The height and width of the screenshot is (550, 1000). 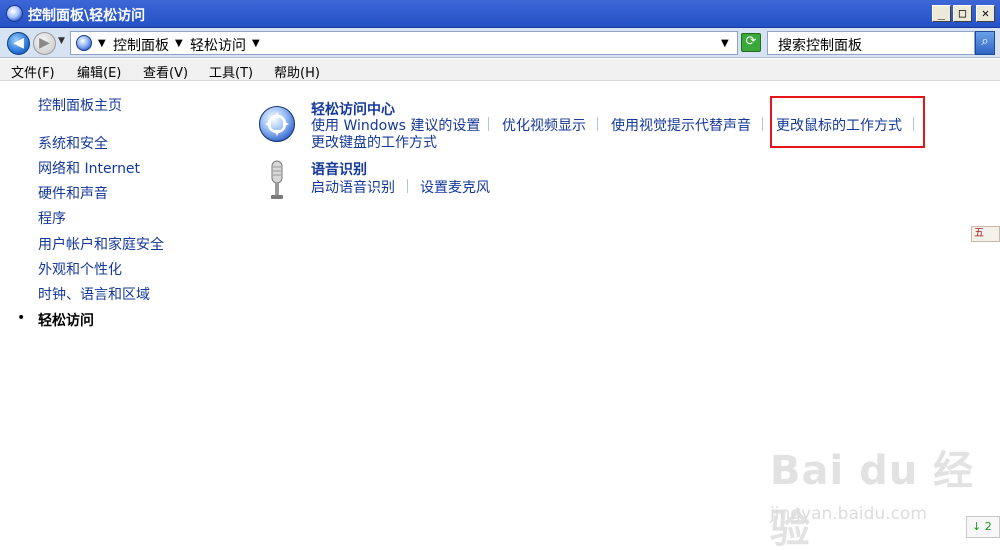 What do you see at coordinates (44, 43) in the screenshot?
I see `forward-button: ▶` at bounding box center [44, 43].